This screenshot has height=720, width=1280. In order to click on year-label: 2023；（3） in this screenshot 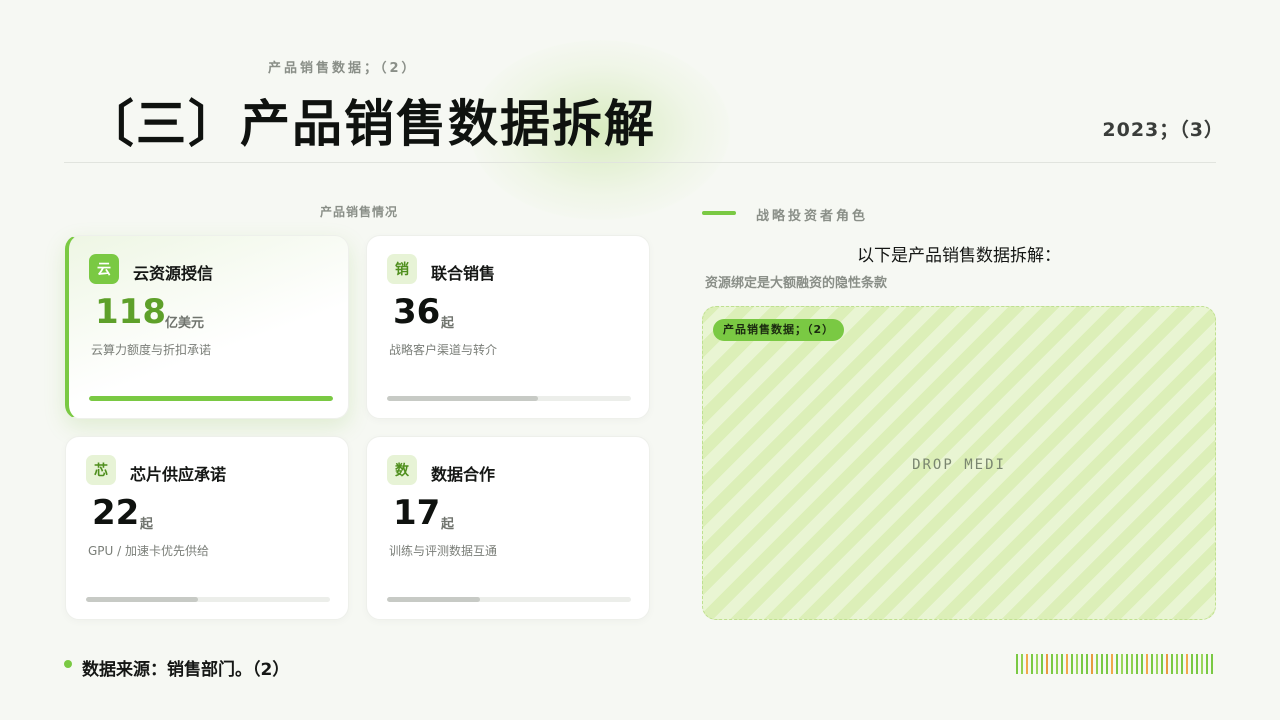, I will do `click(1163, 130)`.